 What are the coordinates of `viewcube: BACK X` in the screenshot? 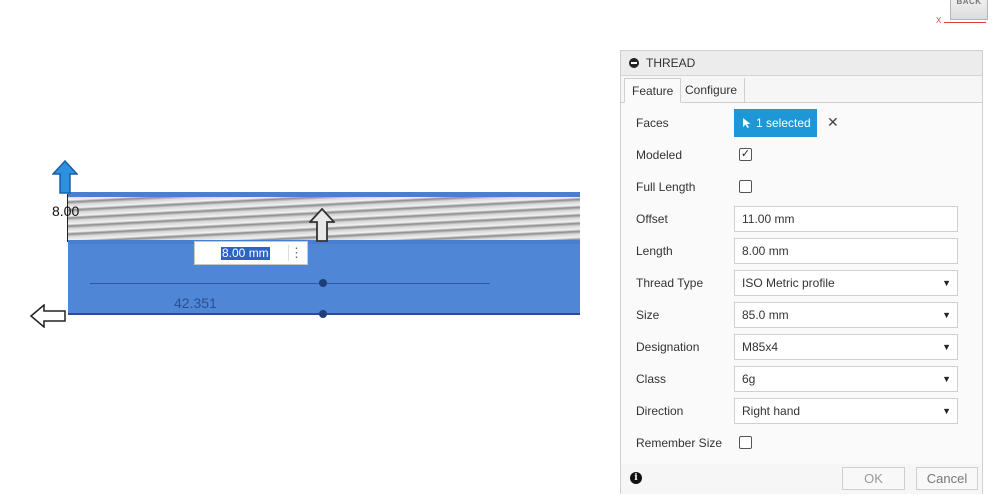 It's located at (965, 16).